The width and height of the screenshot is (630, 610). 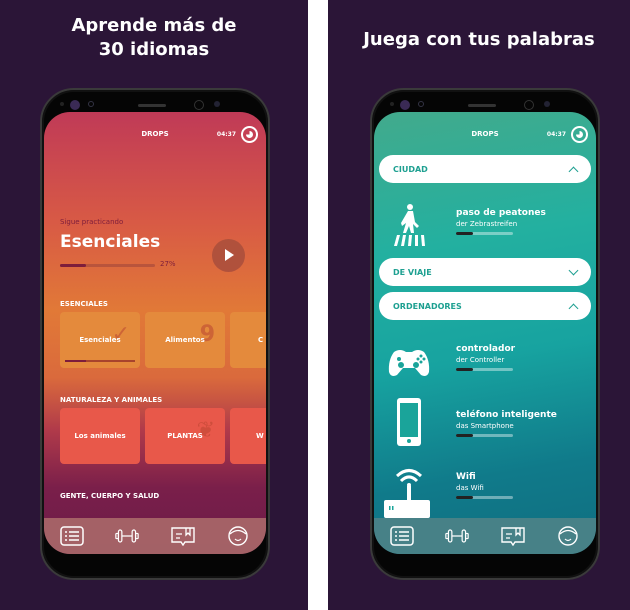 I want to click on tile-label: PLANTAS, so click(x=185, y=436).